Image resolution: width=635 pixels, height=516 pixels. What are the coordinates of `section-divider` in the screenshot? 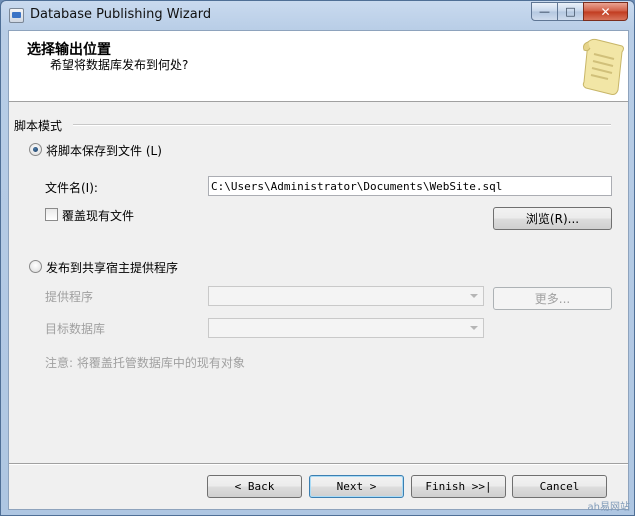 It's located at (342, 125).